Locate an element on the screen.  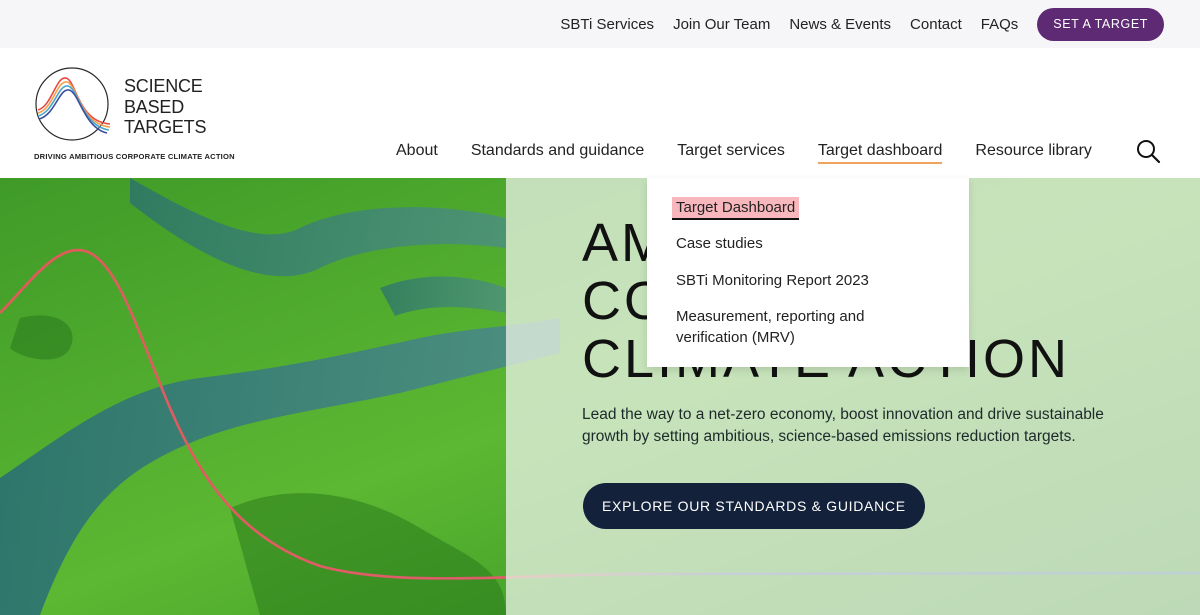
dropdown-item-case-studies: Case studies is located at coordinates (719, 243).